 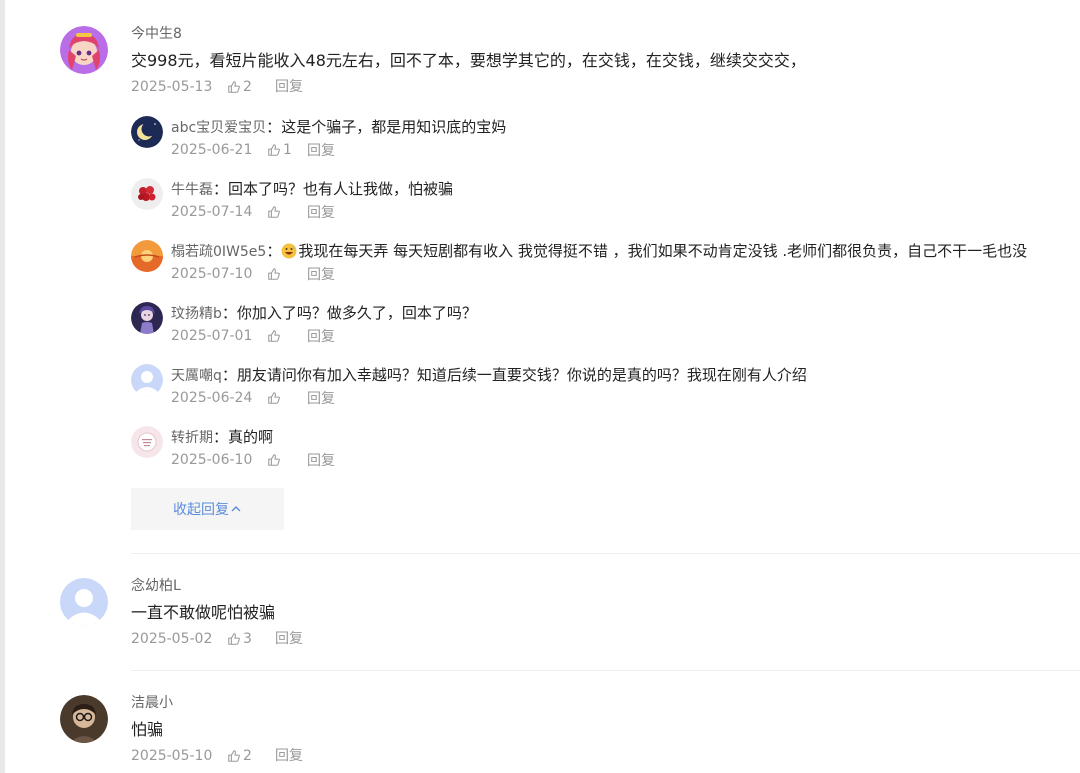 I want to click on anime-girl-avatar, so click(x=84, y=50).